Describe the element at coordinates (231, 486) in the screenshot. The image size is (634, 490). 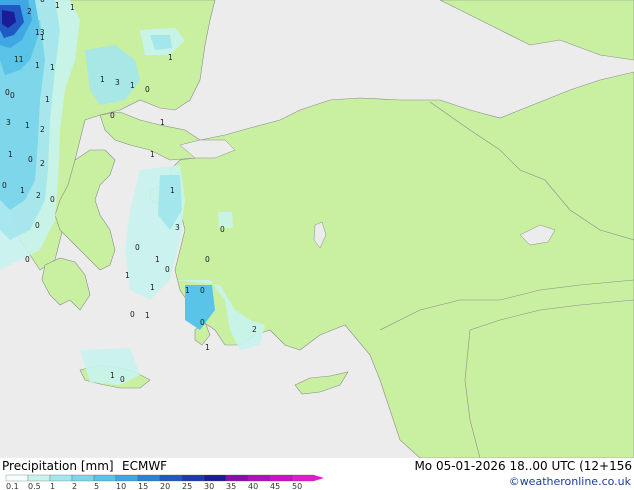
I see `legend-label: 35` at that location.